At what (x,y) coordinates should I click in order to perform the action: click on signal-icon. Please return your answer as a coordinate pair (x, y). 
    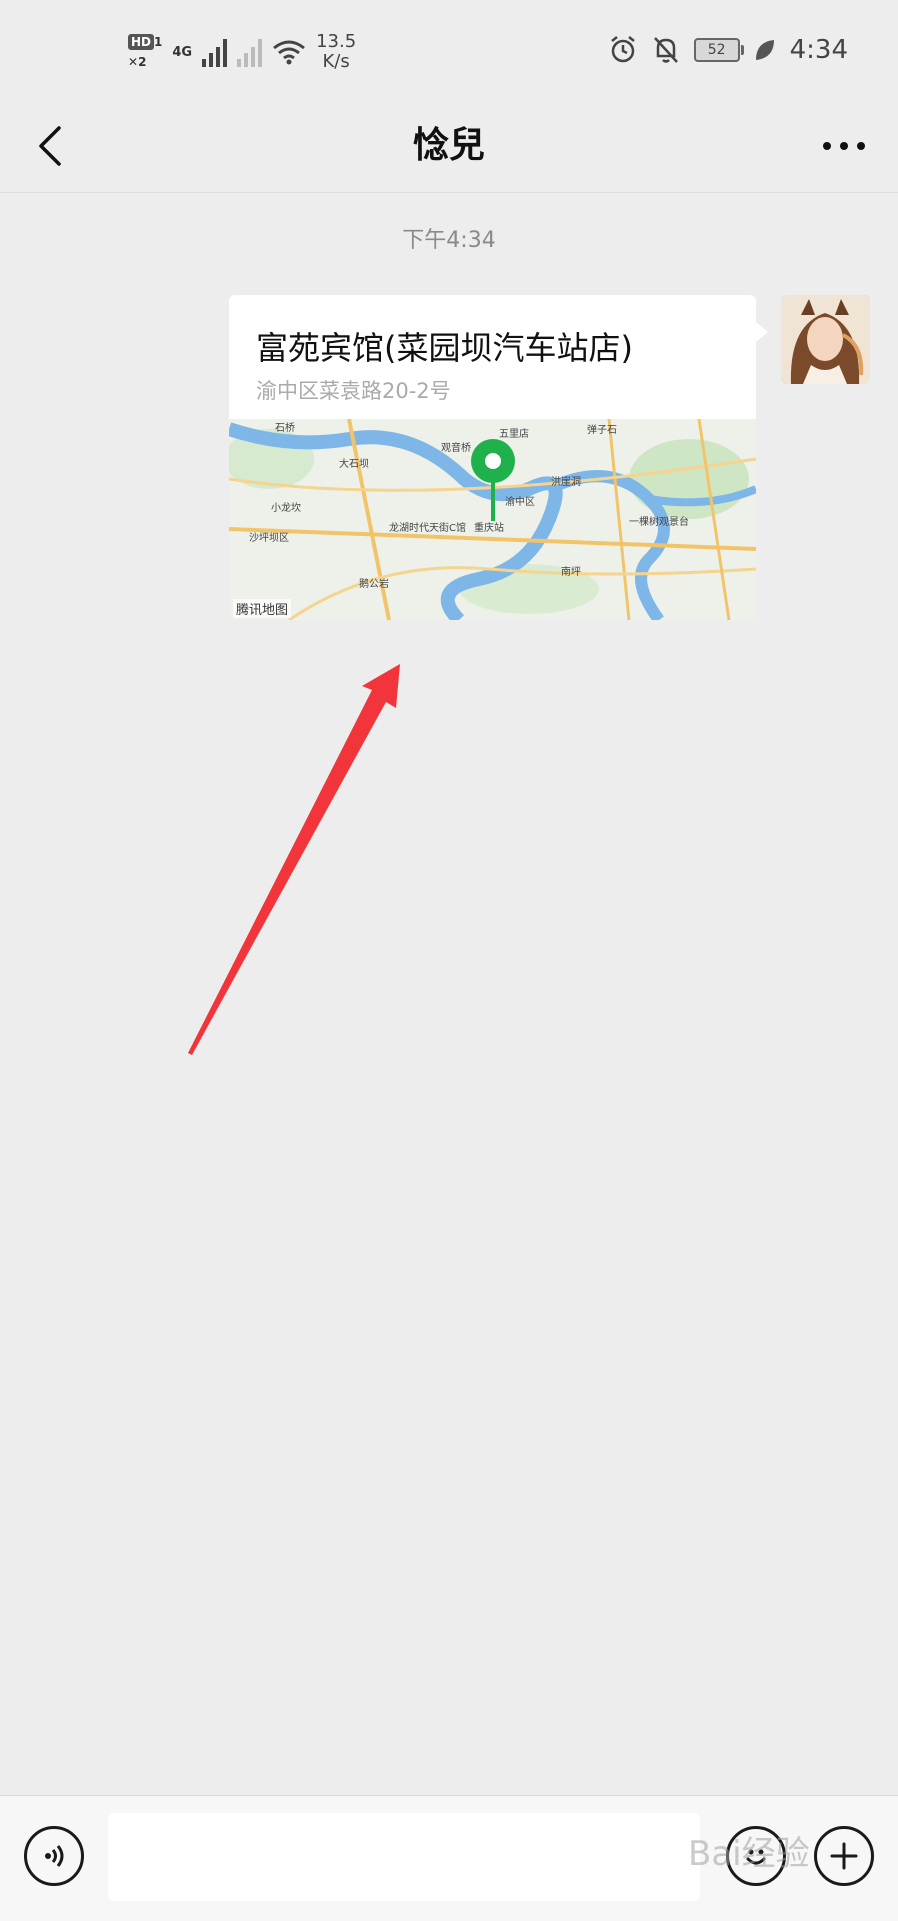
    Looking at the image, I should click on (215, 52).